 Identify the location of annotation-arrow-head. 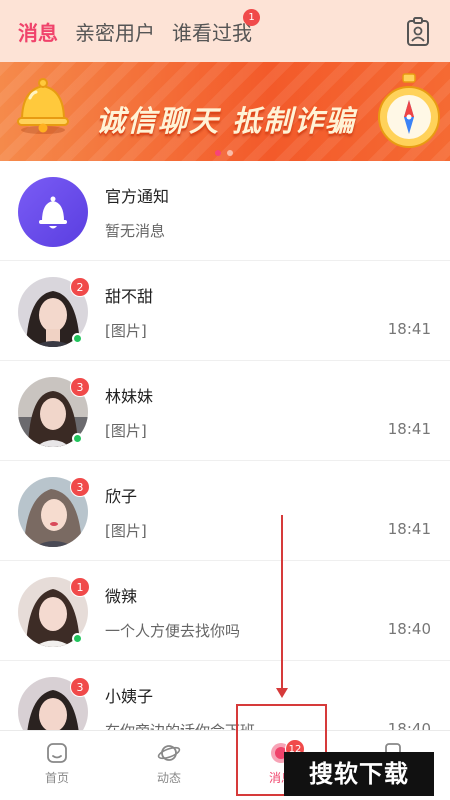
(282, 693).